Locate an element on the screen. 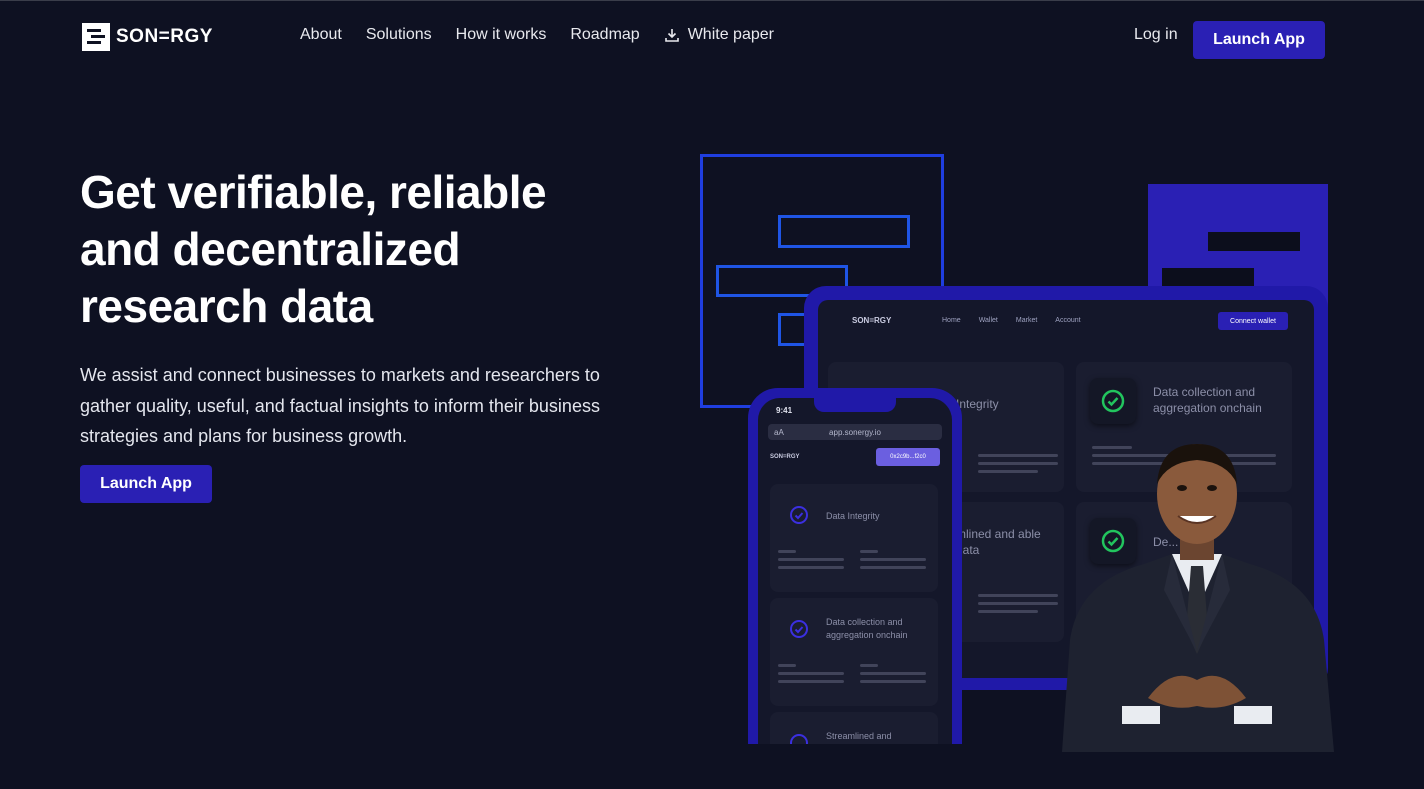 This screenshot has height=789, width=1424. tablet-nav-item: Wallet is located at coordinates (988, 320).